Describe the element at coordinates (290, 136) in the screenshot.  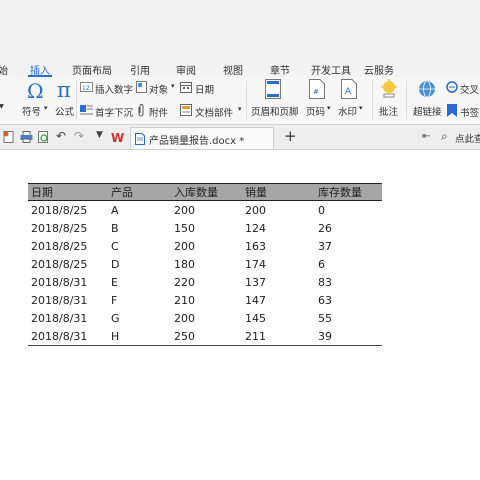
I see `new-tab-button: +` at that location.